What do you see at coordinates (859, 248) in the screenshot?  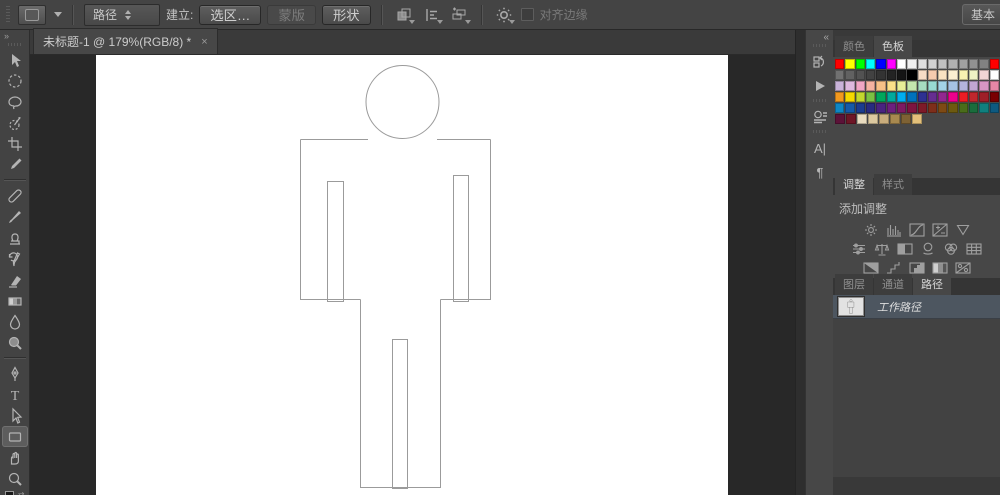 I see `adjustment-hue-saturation-icon` at bounding box center [859, 248].